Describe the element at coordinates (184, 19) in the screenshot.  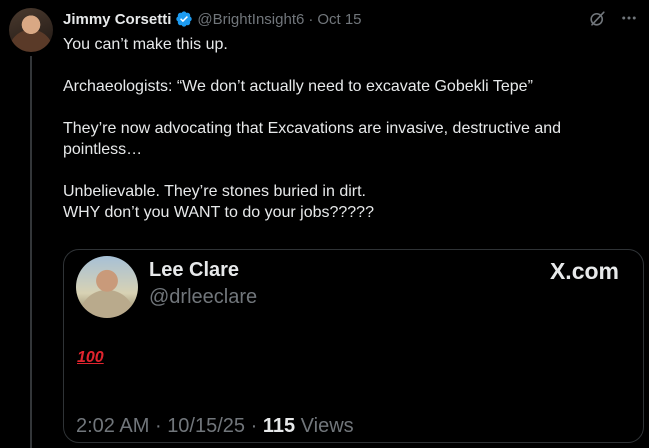
I see `verified-badge-icon` at that location.